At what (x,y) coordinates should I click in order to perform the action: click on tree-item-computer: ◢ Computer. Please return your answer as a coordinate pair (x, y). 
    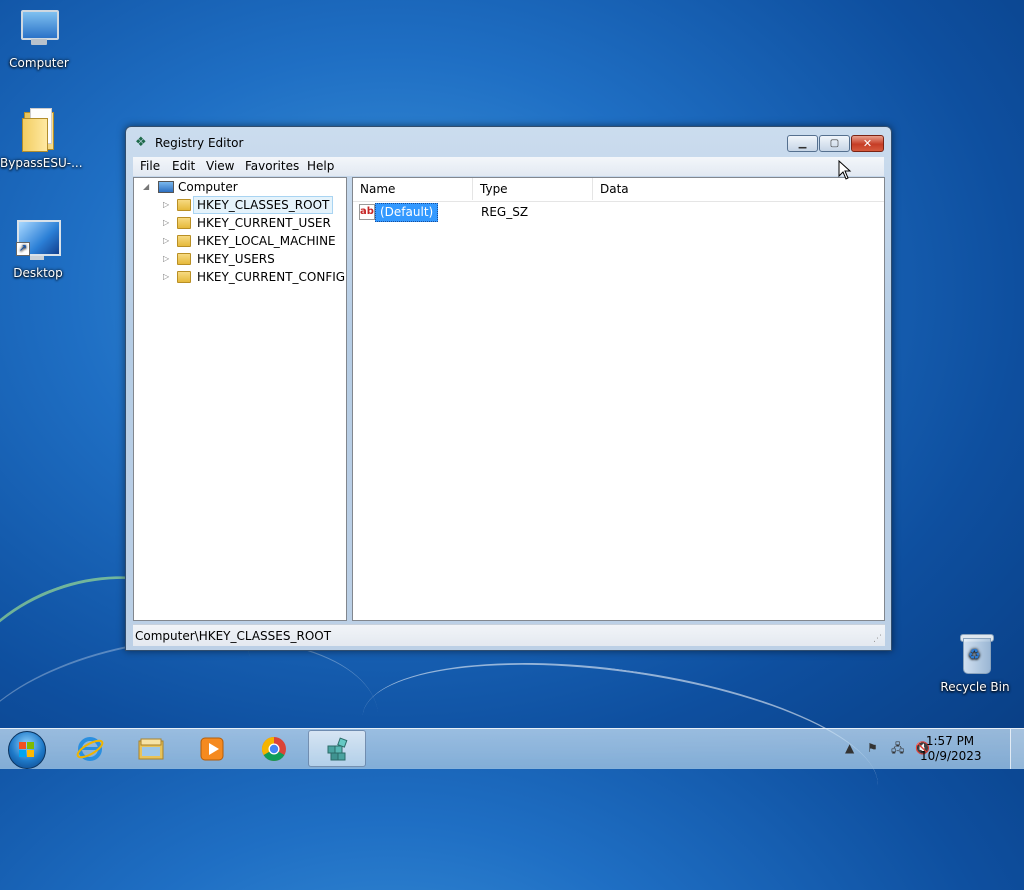
    Looking at the image, I should click on (239, 187).